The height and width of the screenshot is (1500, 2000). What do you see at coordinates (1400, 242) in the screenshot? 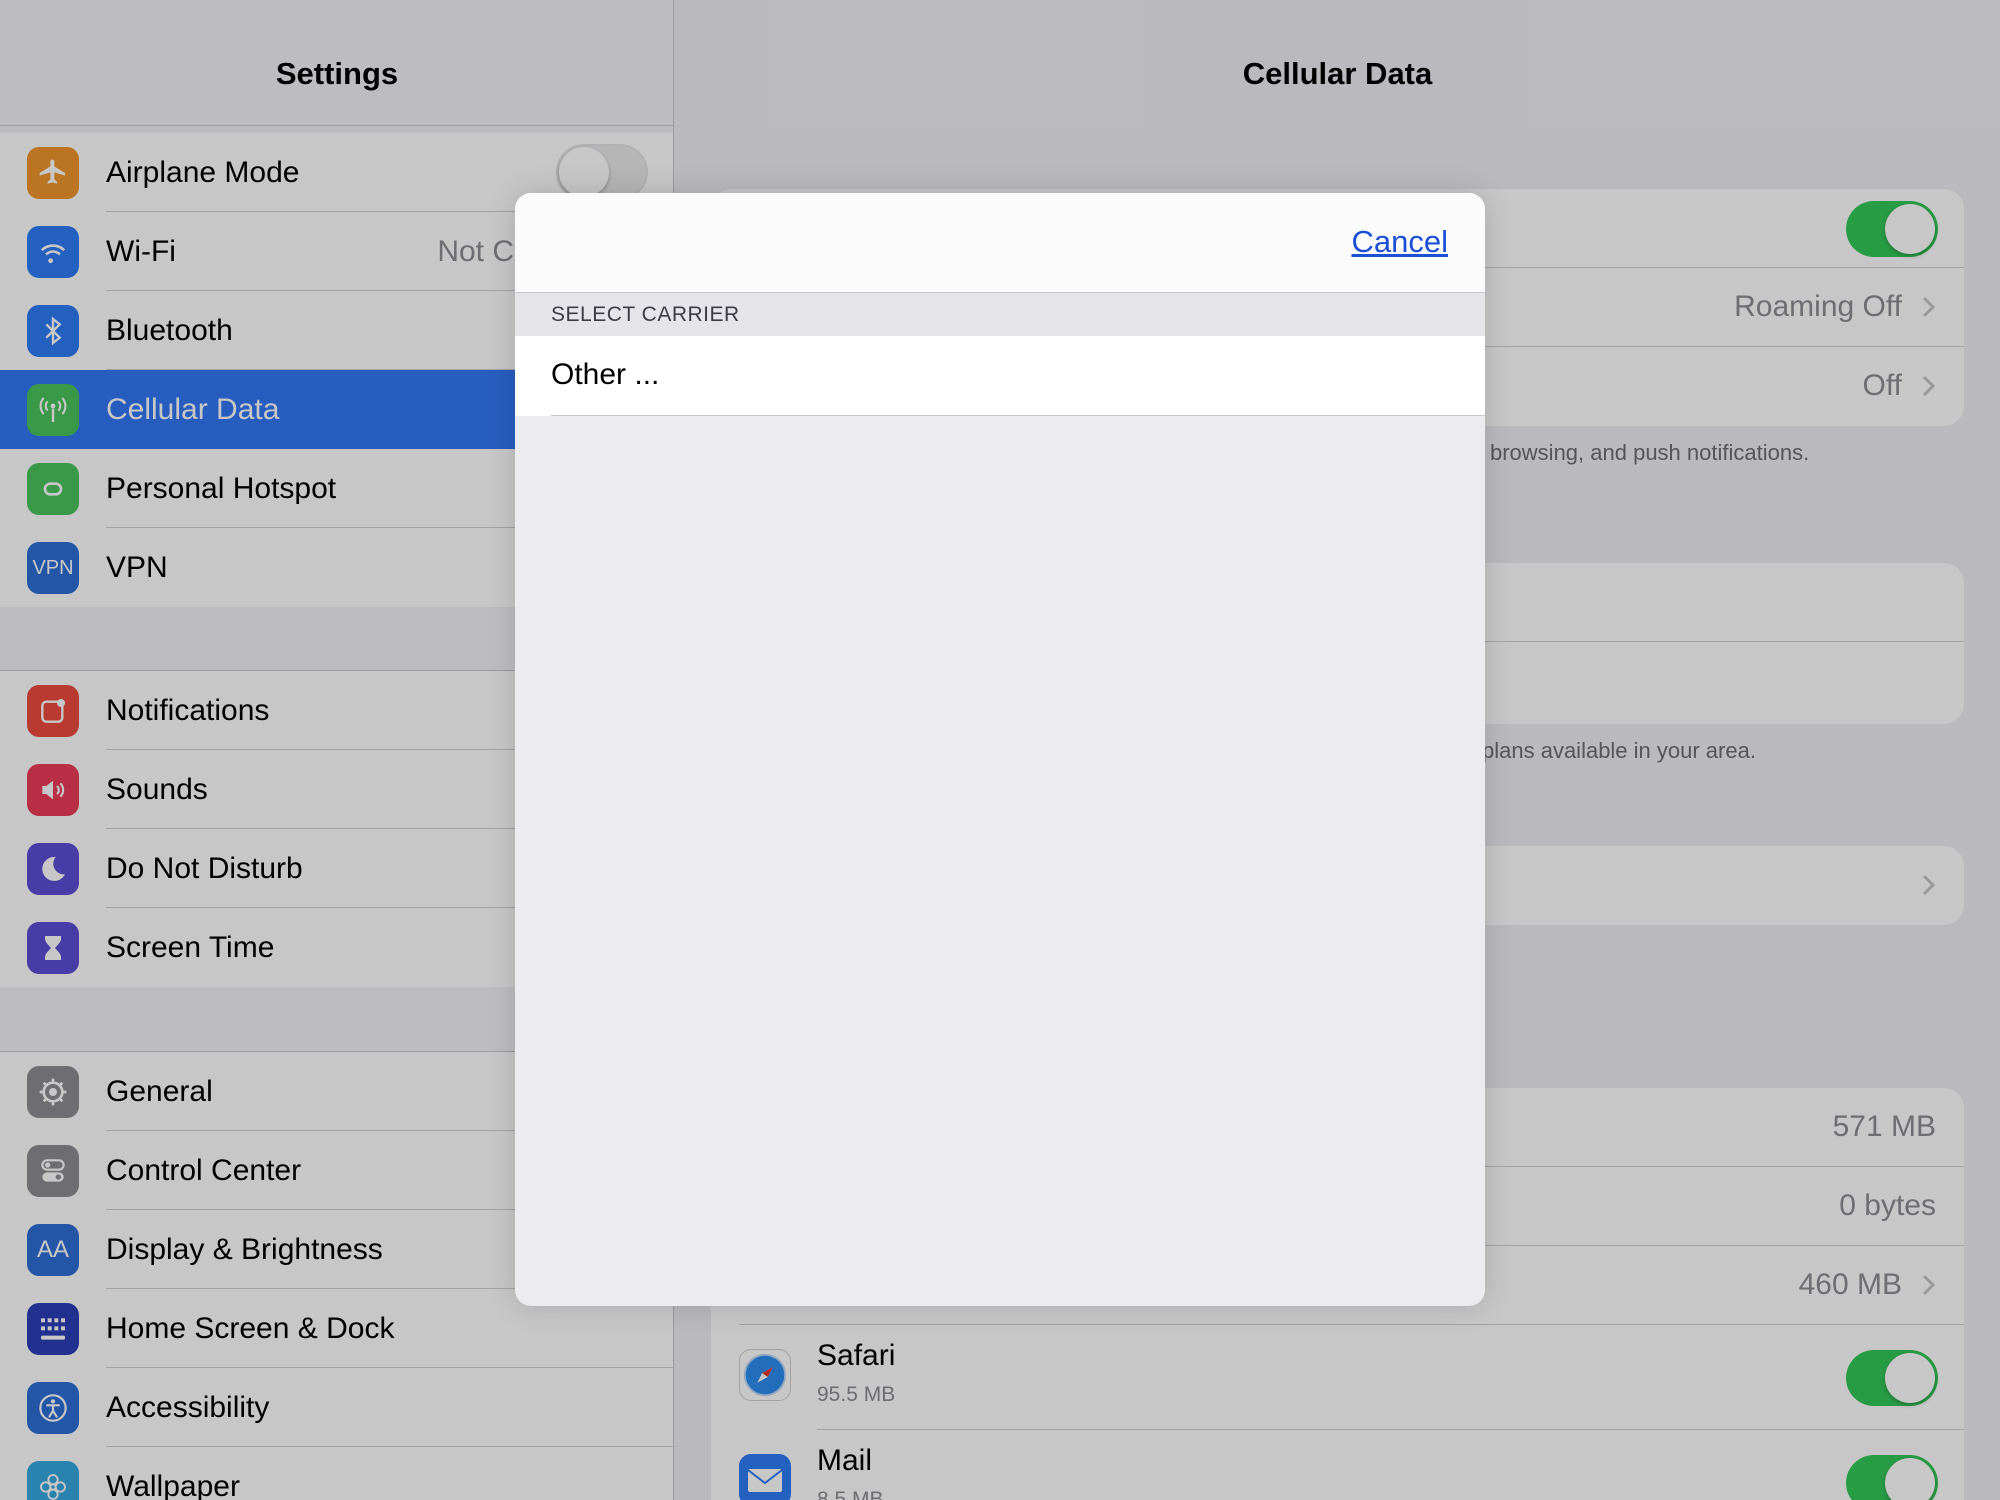
I see `cancel-button: Cancel` at bounding box center [1400, 242].